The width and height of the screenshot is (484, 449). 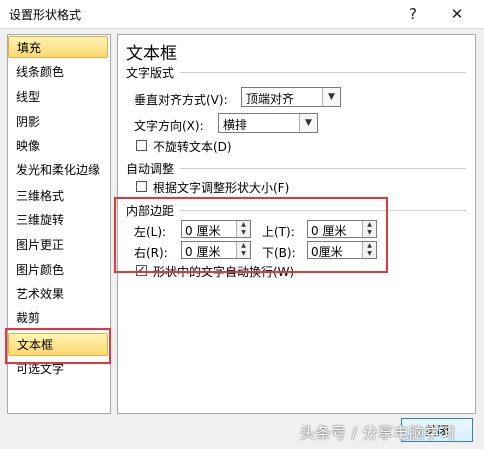 What do you see at coordinates (58, 318) in the screenshot?
I see `sidebar-item-crop: 裁剪` at bounding box center [58, 318].